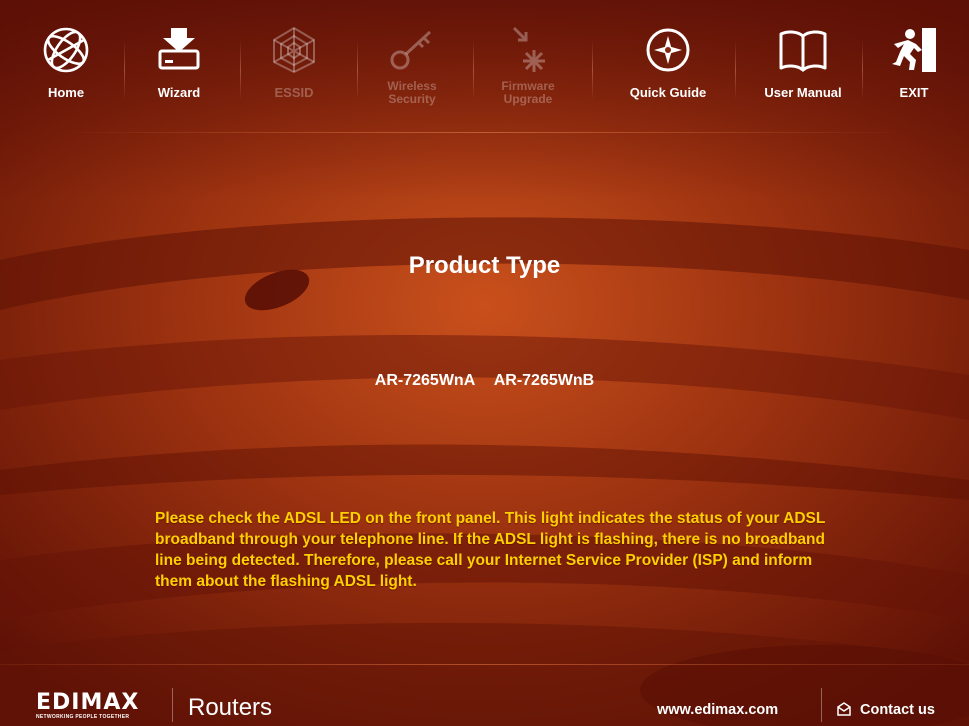  I want to click on edimax-logo: EDIMAX NETWORKING PEOPLE TOGETHER, so click(98, 708).